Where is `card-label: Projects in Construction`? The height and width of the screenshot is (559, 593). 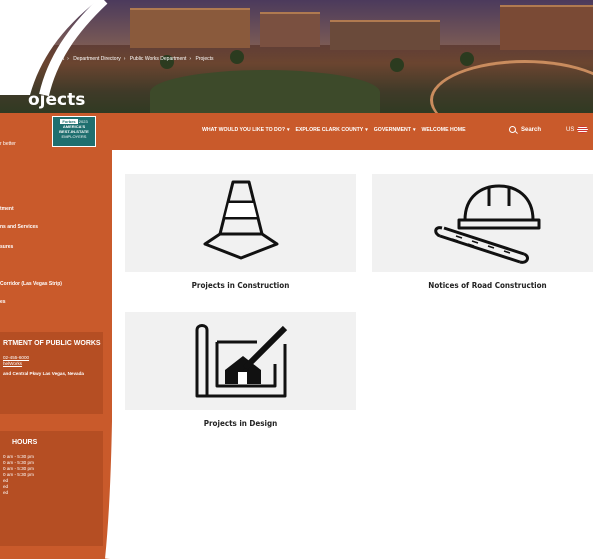 card-label: Projects in Construction is located at coordinates (240, 285).